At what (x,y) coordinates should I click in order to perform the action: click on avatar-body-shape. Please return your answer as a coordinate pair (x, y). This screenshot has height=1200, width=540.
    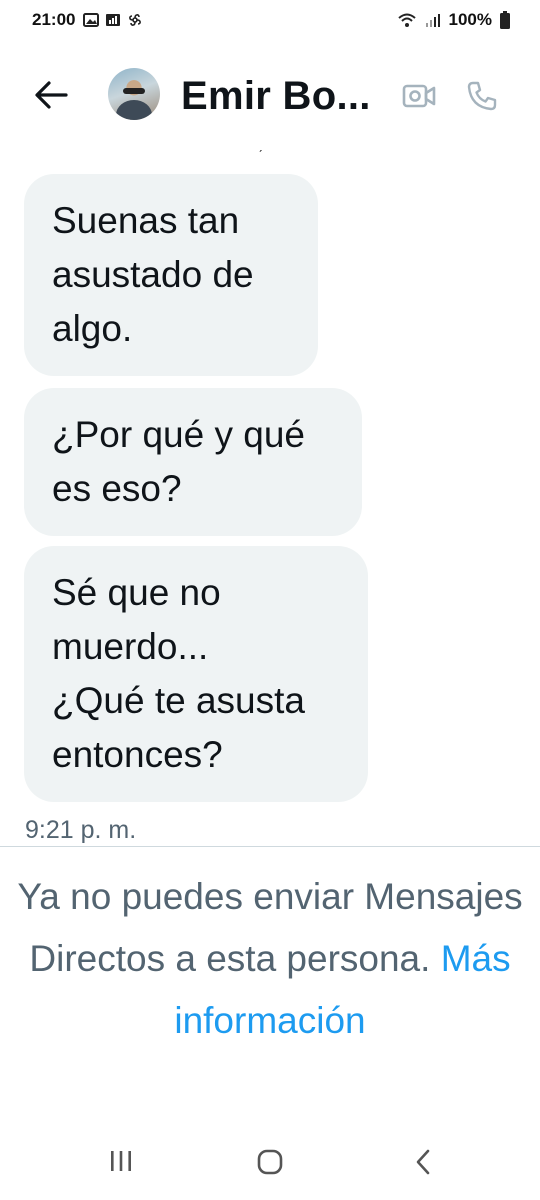
    Looking at the image, I should click on (134, 110).